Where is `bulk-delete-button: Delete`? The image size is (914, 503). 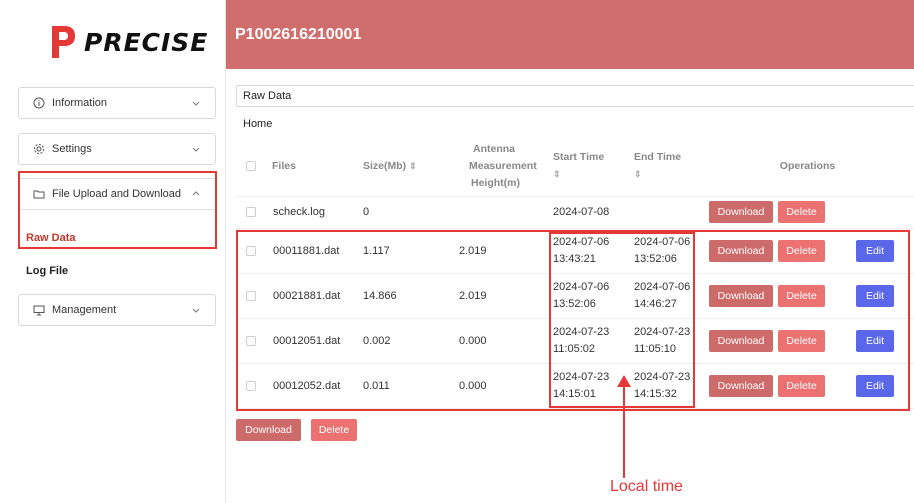
bulk-delete-button: Delete is located at coordinates (334, 430).